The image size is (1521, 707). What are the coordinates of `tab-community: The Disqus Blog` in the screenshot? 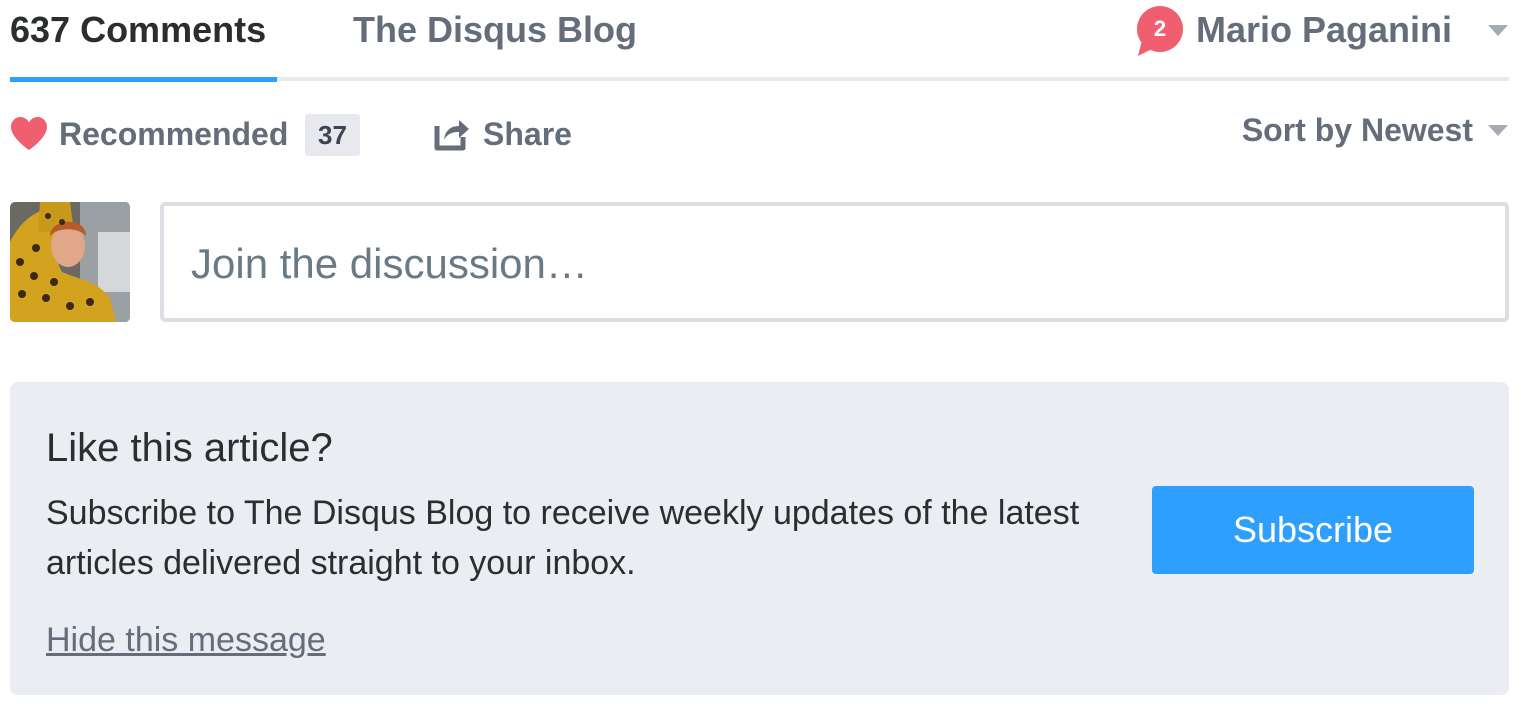 It's located at (495, 30).